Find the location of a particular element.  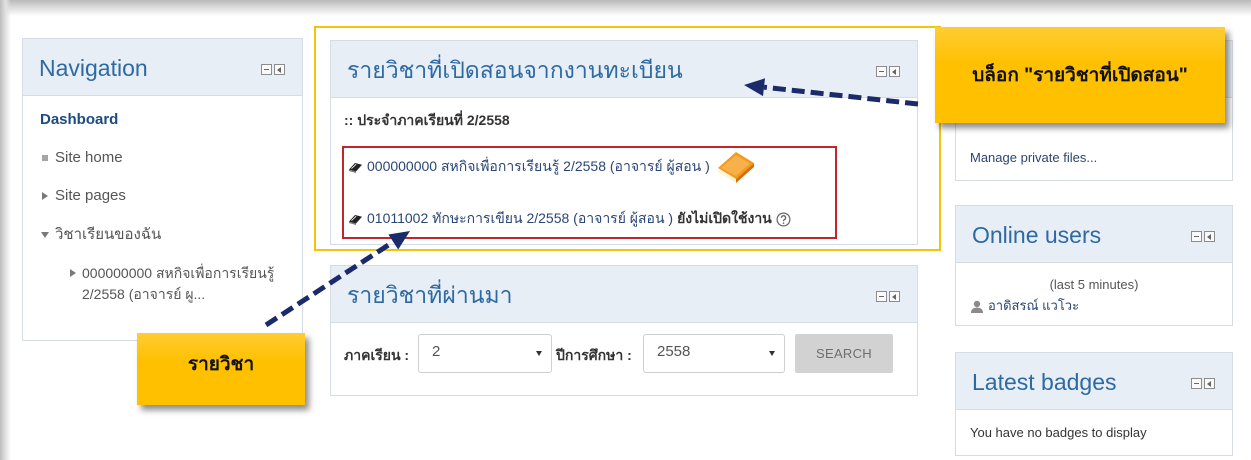

latest-badges-block-title: Latest badges is located at coordinates (1044, 382).